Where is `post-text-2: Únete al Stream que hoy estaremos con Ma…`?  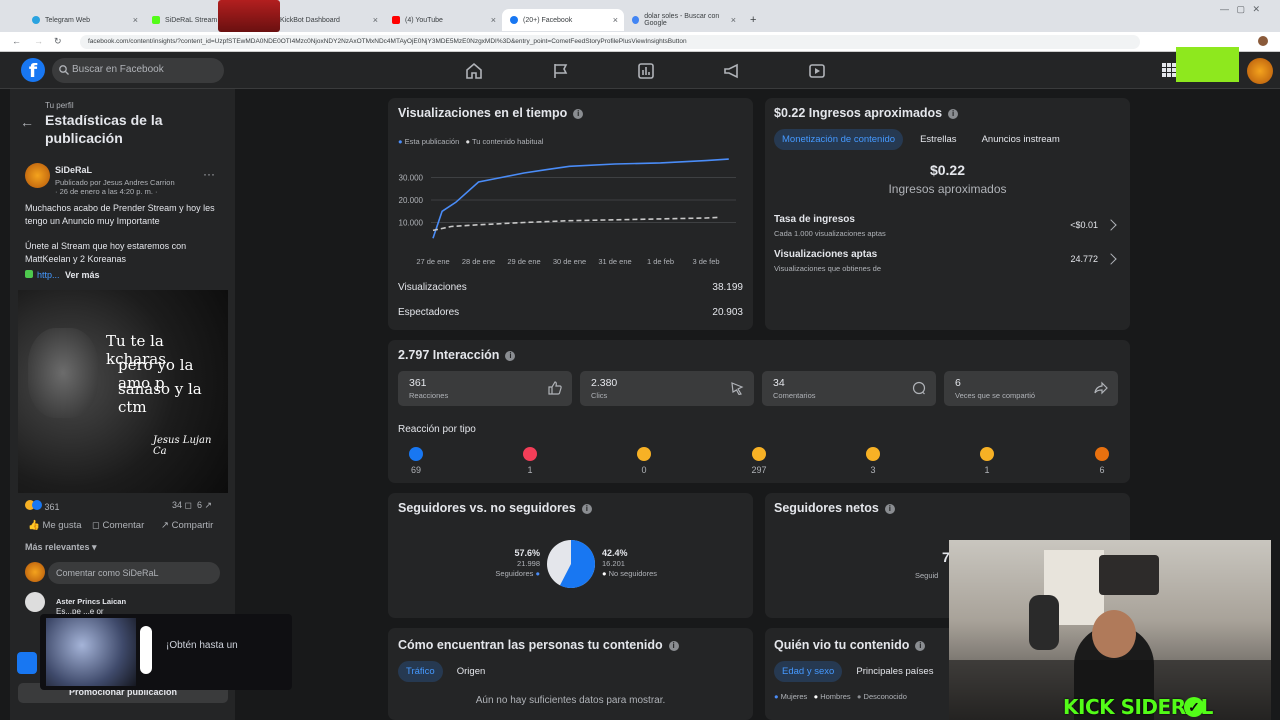 post-text-2: Únete al Stream que hoy estaremos con Ma… is located at coordinates (106, 252).